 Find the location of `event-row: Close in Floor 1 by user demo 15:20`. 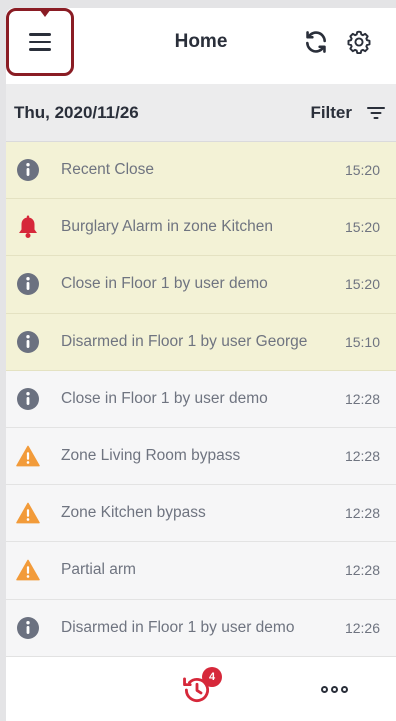

event-row: Close in Floor 1 by user demo 15:20 is located at coordinates (201, 285).